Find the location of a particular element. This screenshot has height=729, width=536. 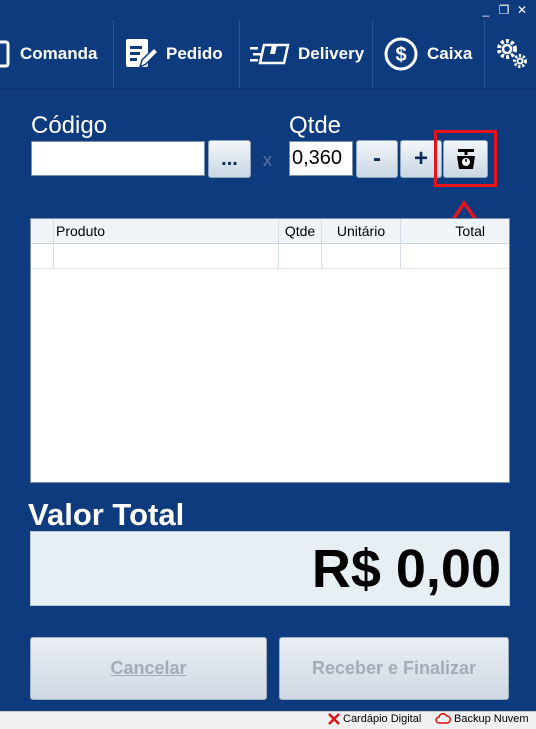

close-button: ✕ is located at coordinates (522, 10).